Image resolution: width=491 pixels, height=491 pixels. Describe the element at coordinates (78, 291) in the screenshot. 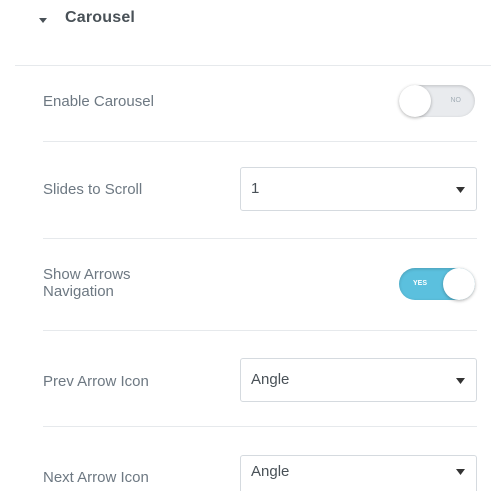

I see `label-line-2: Navigation` at that location.